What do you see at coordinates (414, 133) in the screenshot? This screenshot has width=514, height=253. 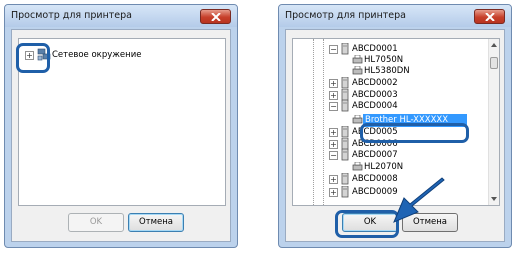 I see `highlight-ring-selected-printer` at bounding box center [414, 133].